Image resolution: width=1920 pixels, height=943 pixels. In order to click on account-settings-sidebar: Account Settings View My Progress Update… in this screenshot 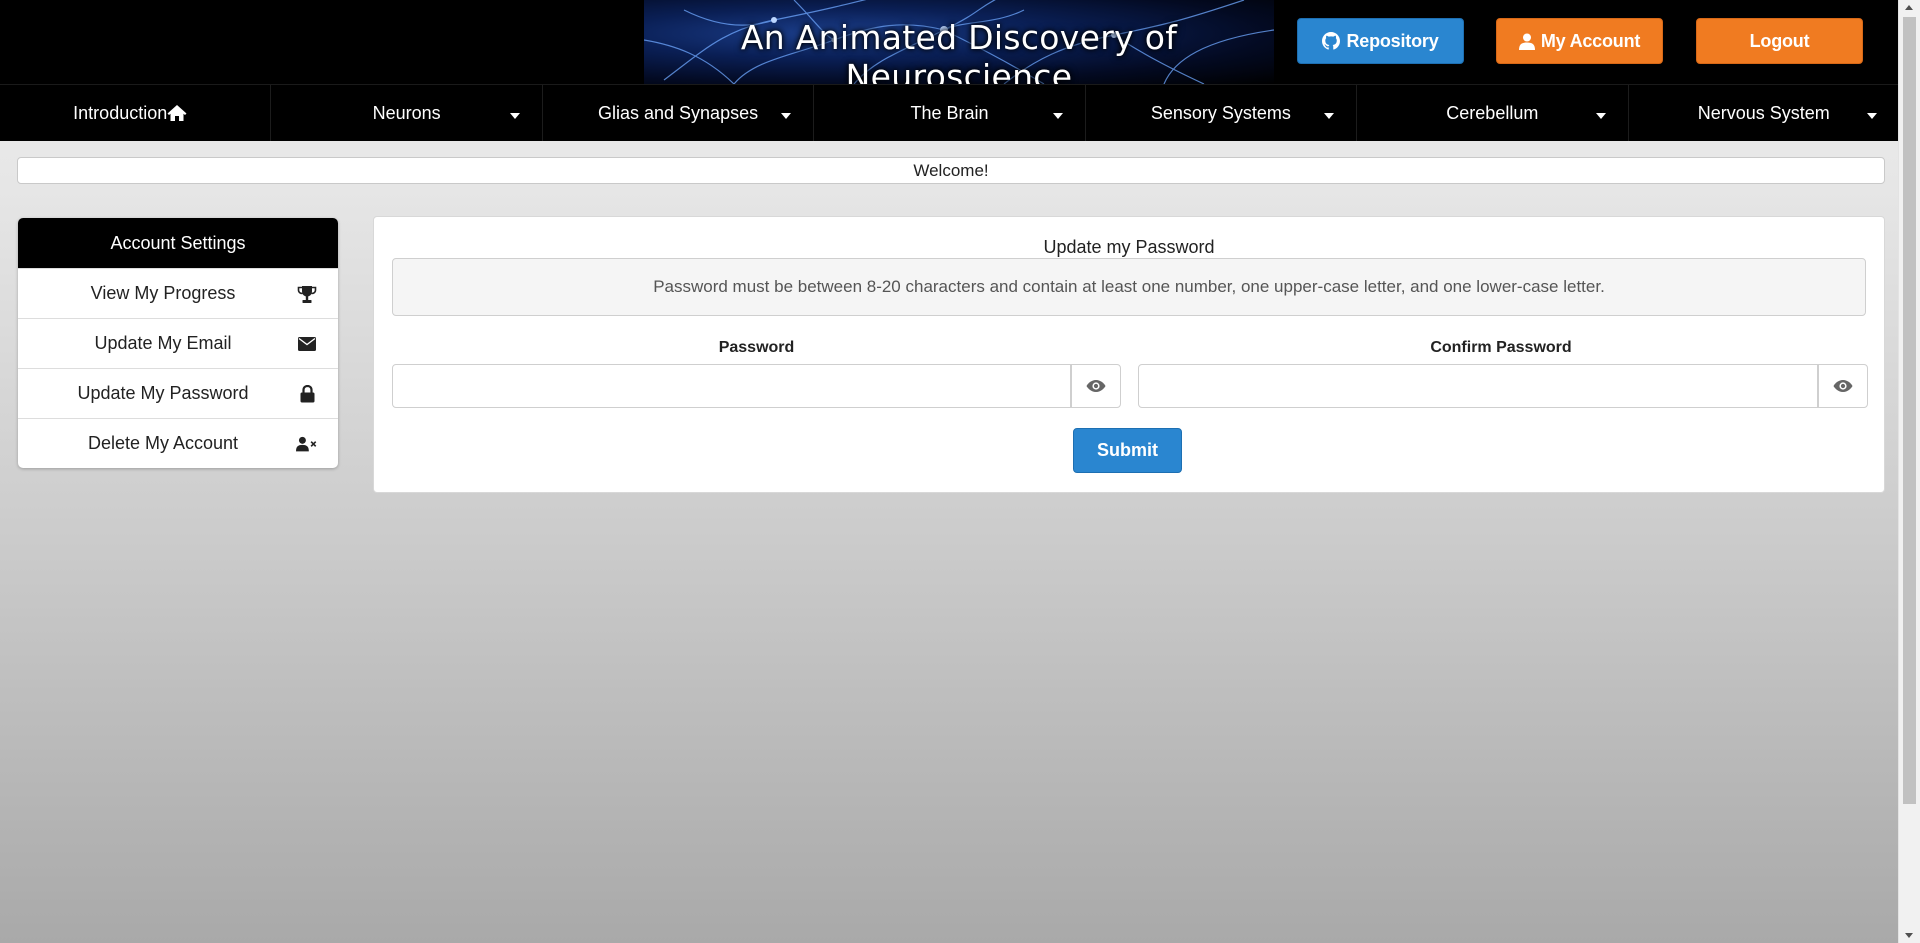, I will do `click(178, 343)`.